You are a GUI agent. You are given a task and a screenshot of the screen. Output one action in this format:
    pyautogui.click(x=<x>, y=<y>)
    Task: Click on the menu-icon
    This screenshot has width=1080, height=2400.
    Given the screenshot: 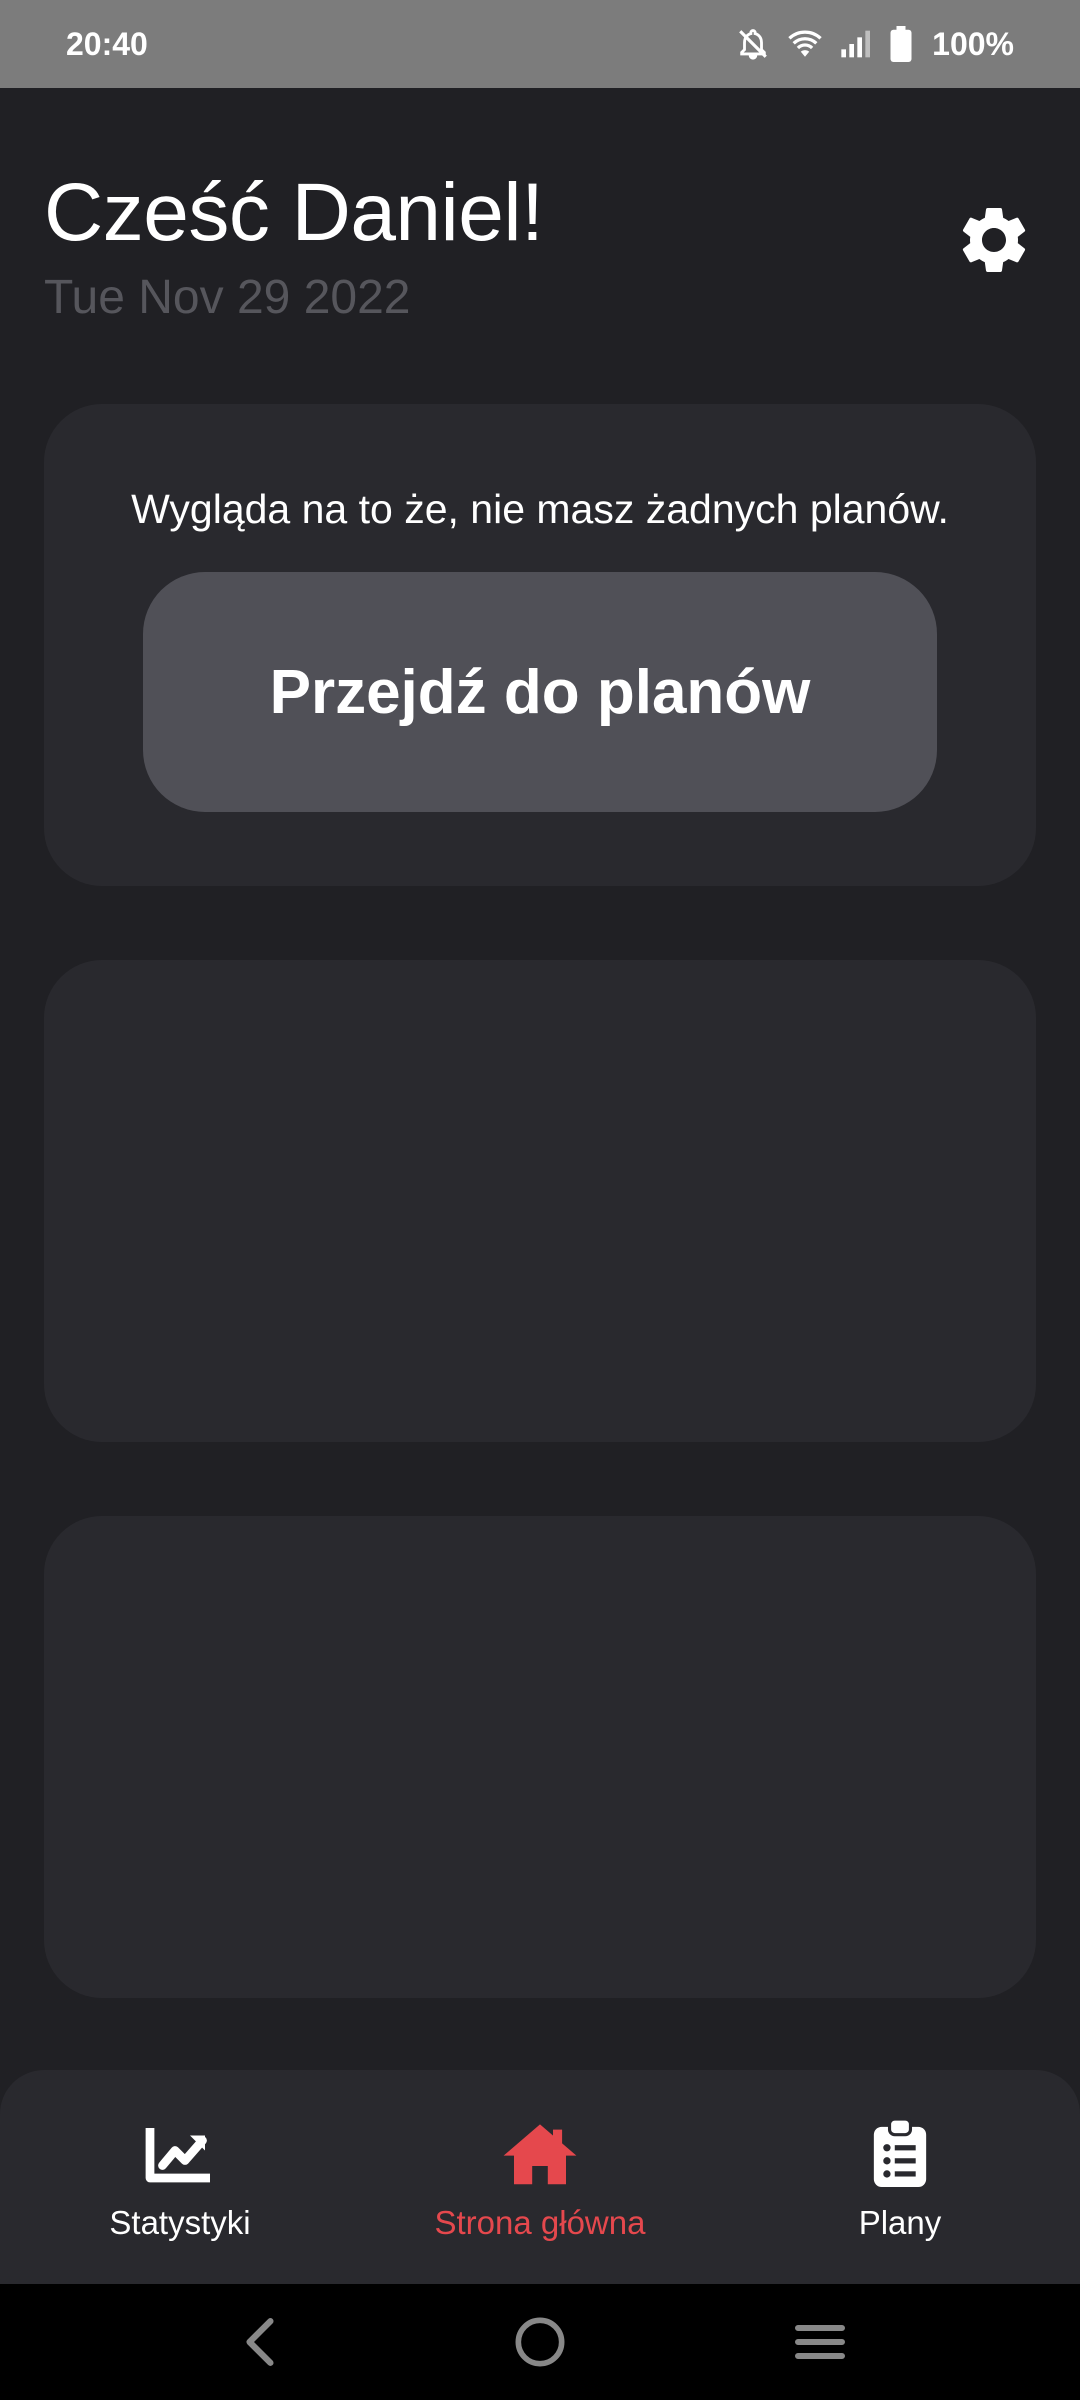 What is the action you would take?
    pyautogui.click(x=820, y=2342)
    